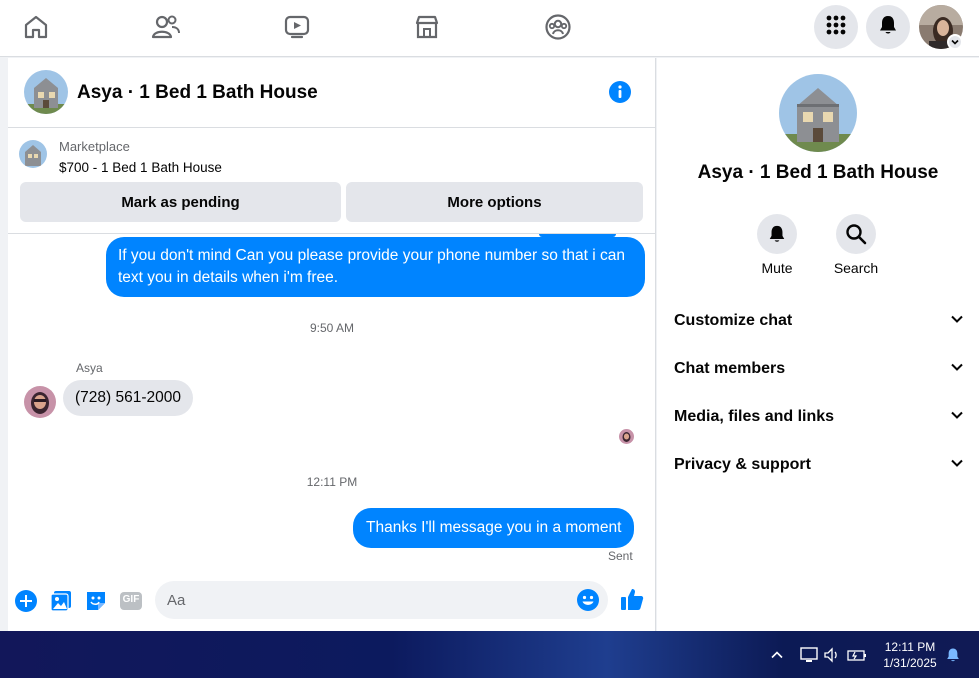 The height and width of the screenshot is (678, 979). I want to click on menu-grid-icon, so click(836, 27).